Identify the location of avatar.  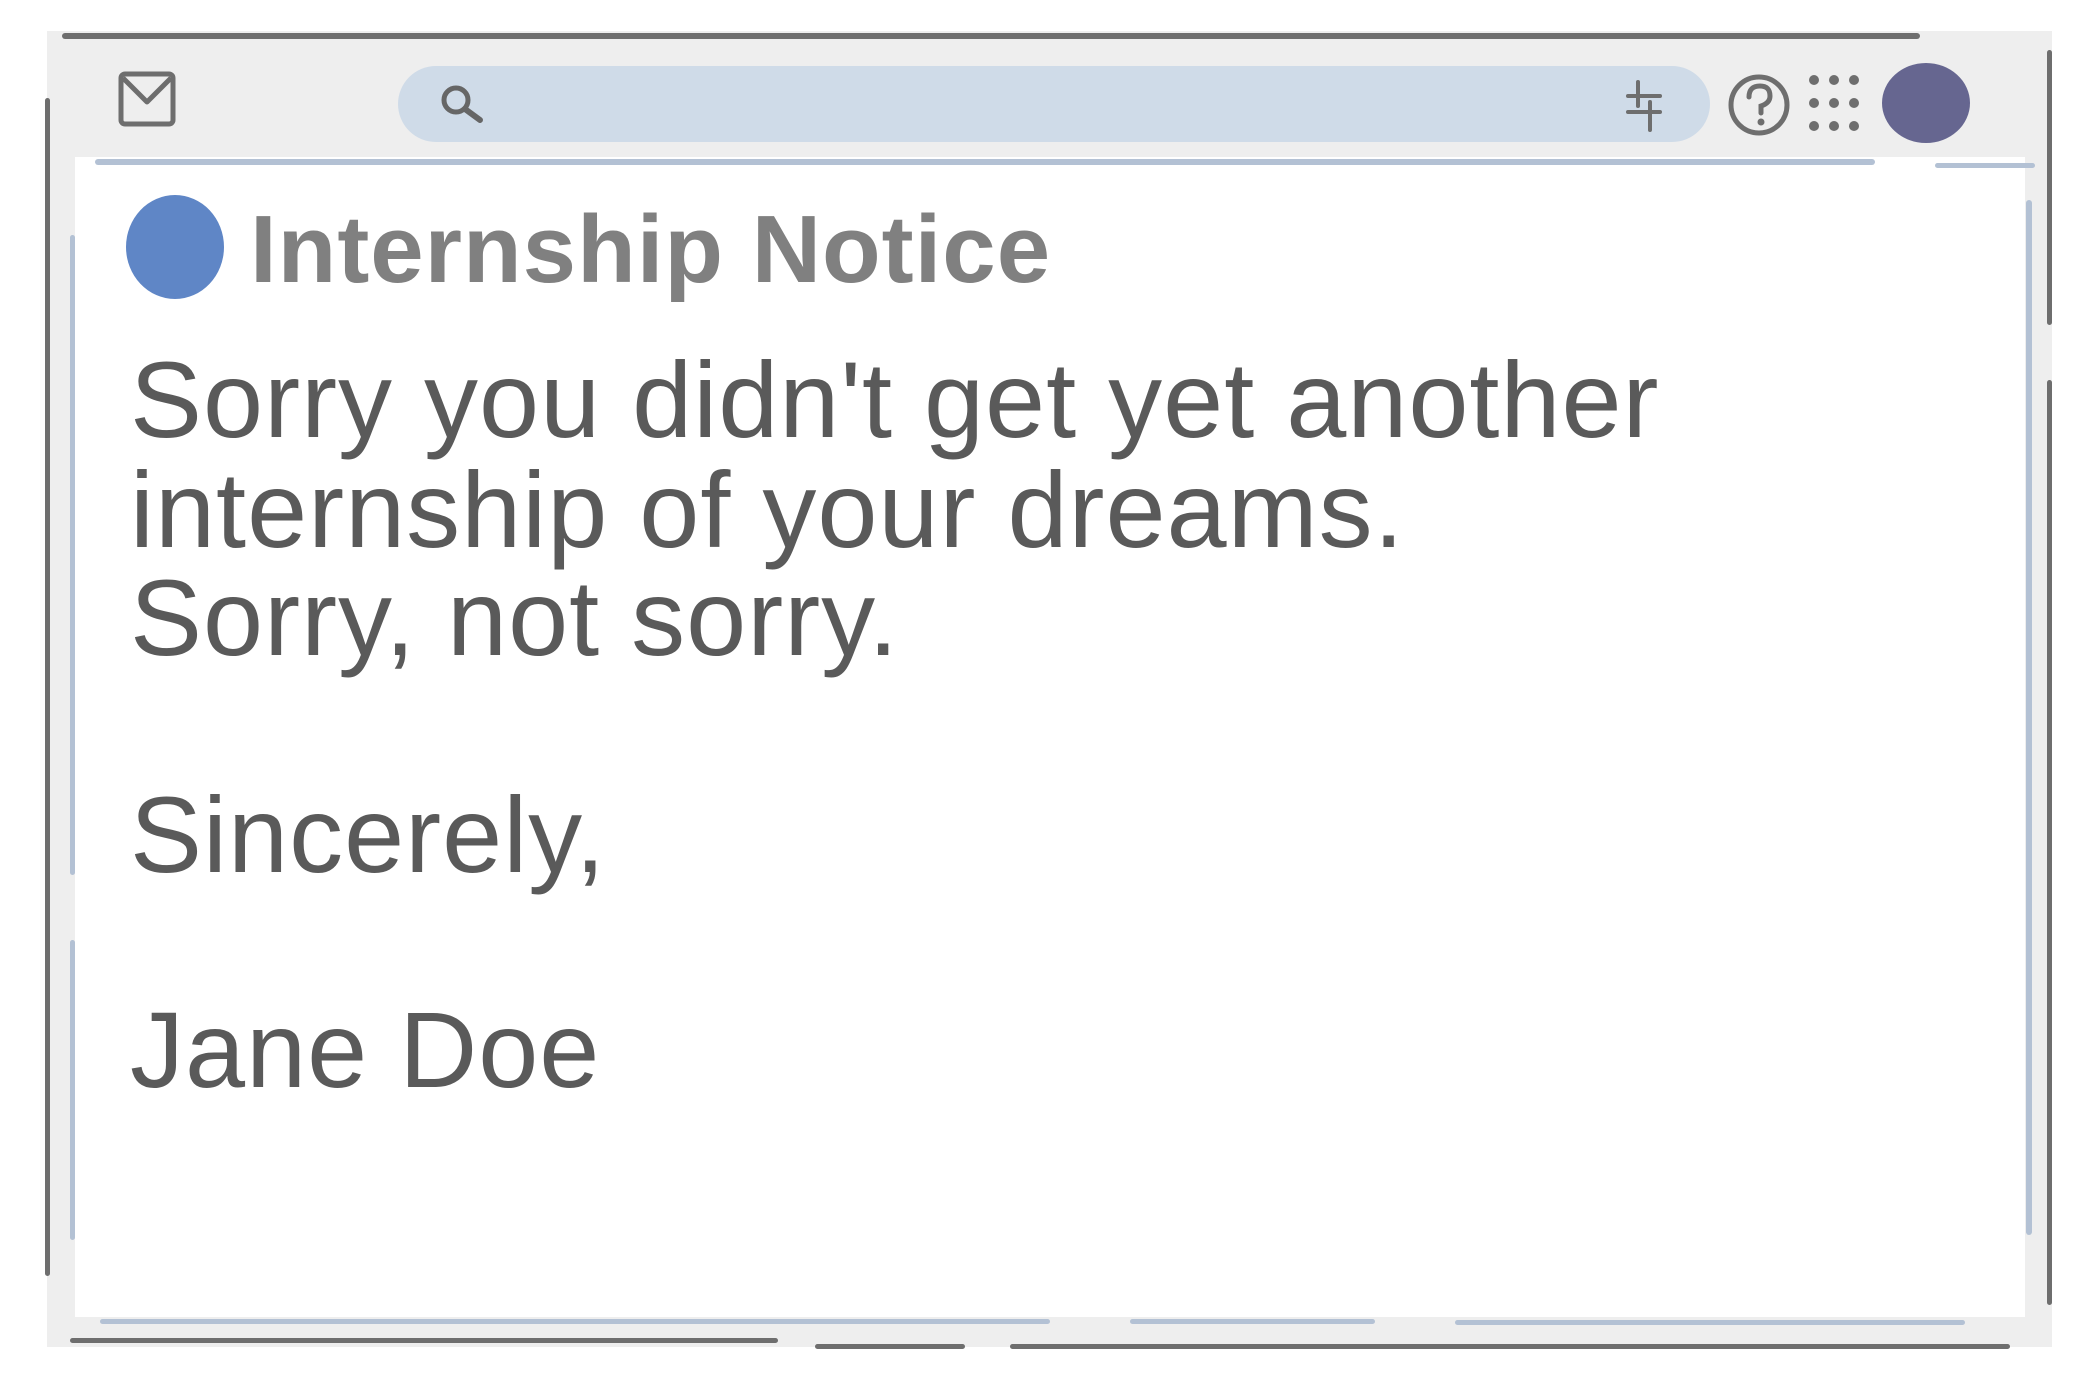
(1926, 103).